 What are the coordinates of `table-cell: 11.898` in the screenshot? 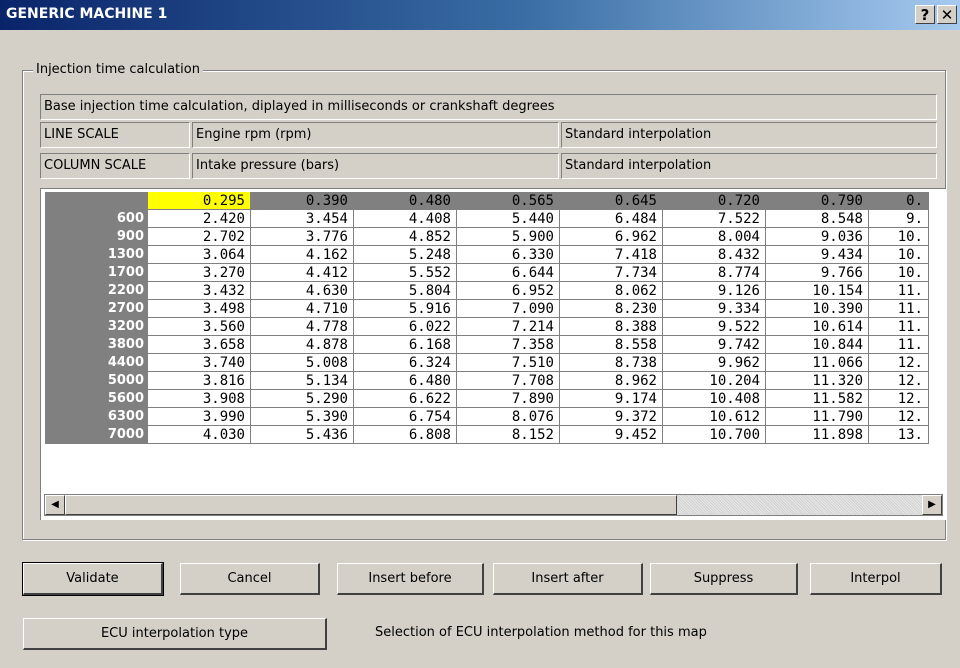 It's located at (817, 435).